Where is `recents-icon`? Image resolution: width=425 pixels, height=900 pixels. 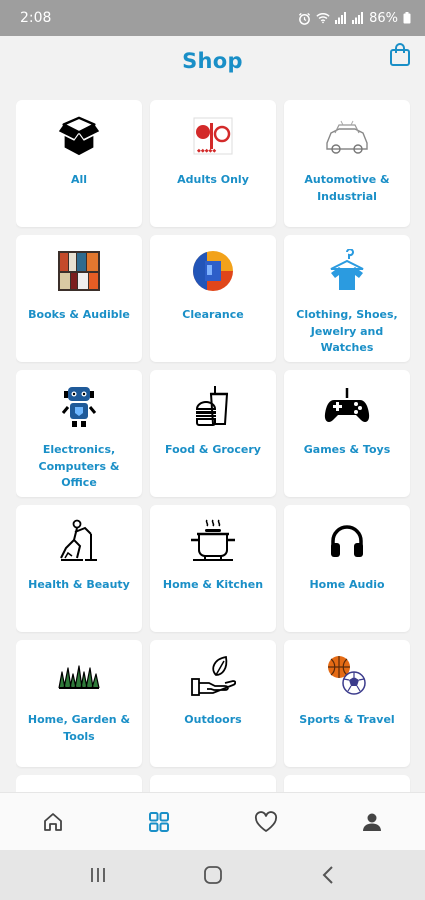
recents-icon is located at coordinates (97, 875).